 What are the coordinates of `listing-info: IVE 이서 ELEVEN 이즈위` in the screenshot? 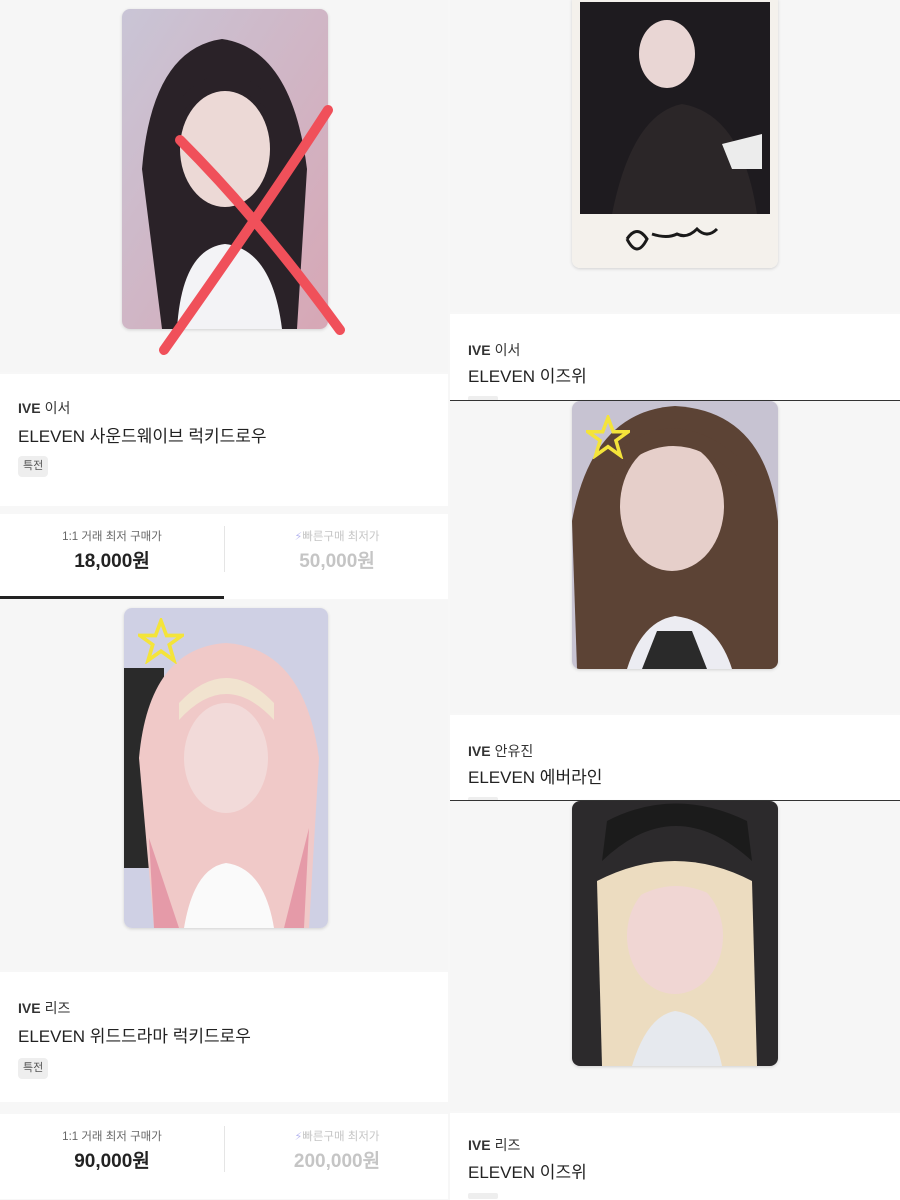 It's located at (675, 358).